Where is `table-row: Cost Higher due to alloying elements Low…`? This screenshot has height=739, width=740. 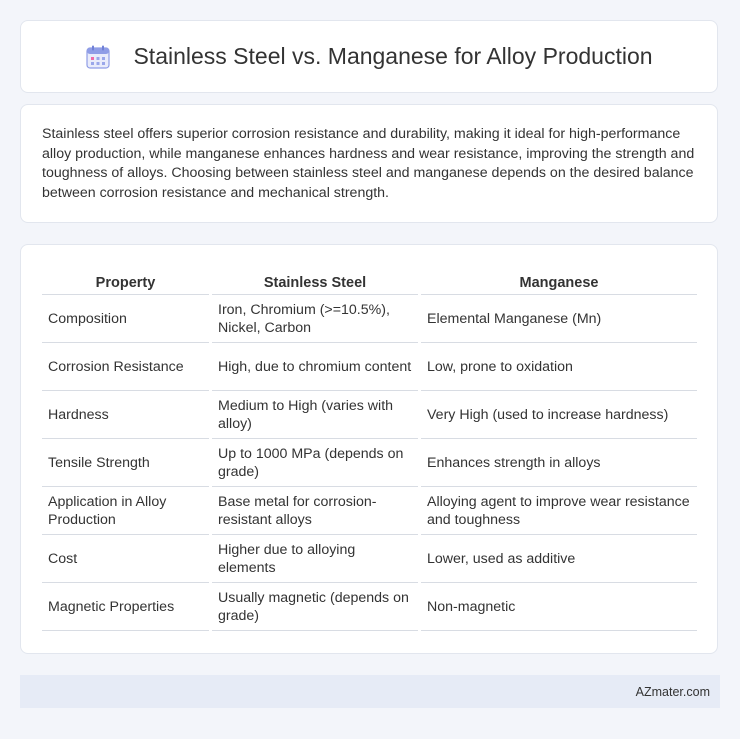
table-row: Cost Higher due to alloying elements Low… is located at coordinates (369, 559).